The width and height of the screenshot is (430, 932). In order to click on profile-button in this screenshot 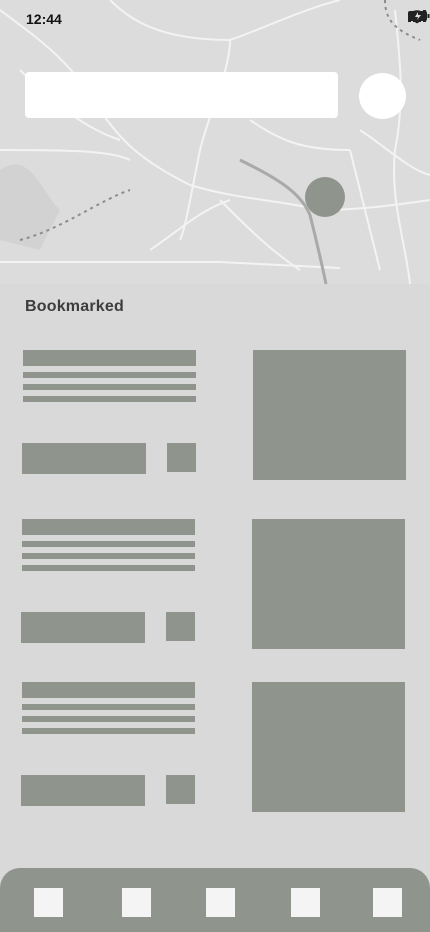, I will do `click(382, 96)`.